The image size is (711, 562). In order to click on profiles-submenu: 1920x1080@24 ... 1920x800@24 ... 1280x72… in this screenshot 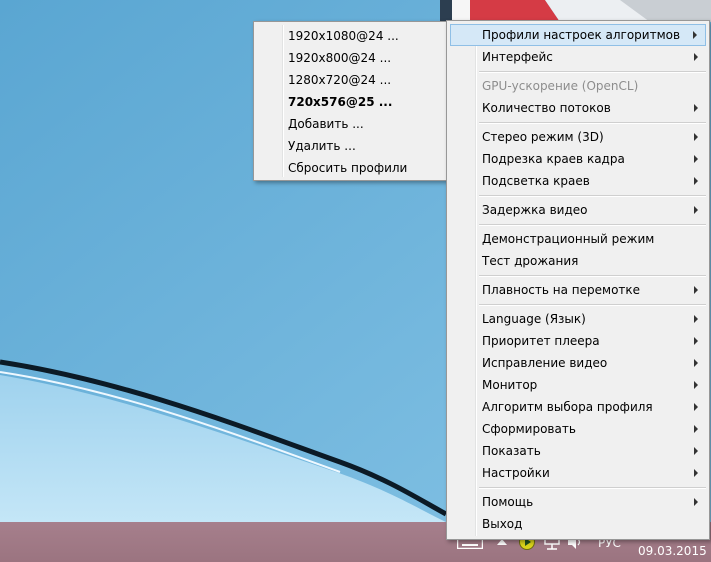, I will do `click(351, 101)`.